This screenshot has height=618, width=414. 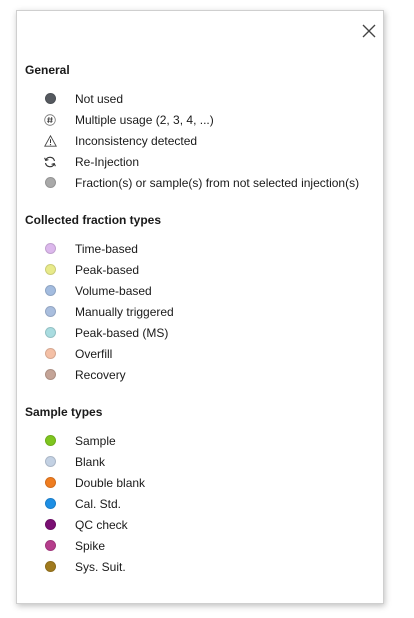 What do you see at coordinates (50, 98) in the screenshot?
I see `not-used-dot-icon` at bounding box center [50, 98].